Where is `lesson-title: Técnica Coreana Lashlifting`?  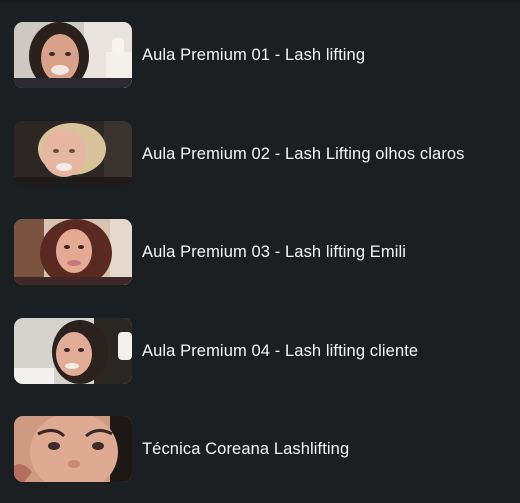
lesson-title: Técnica Coreana Lashlifting is located at coordinates (327, 442).